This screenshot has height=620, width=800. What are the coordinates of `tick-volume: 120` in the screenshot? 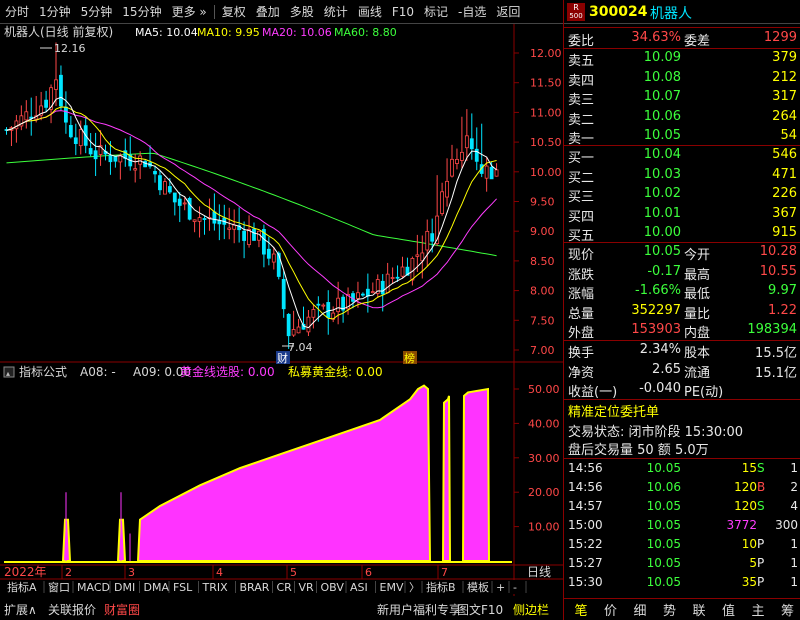 It's located at (745, 487).